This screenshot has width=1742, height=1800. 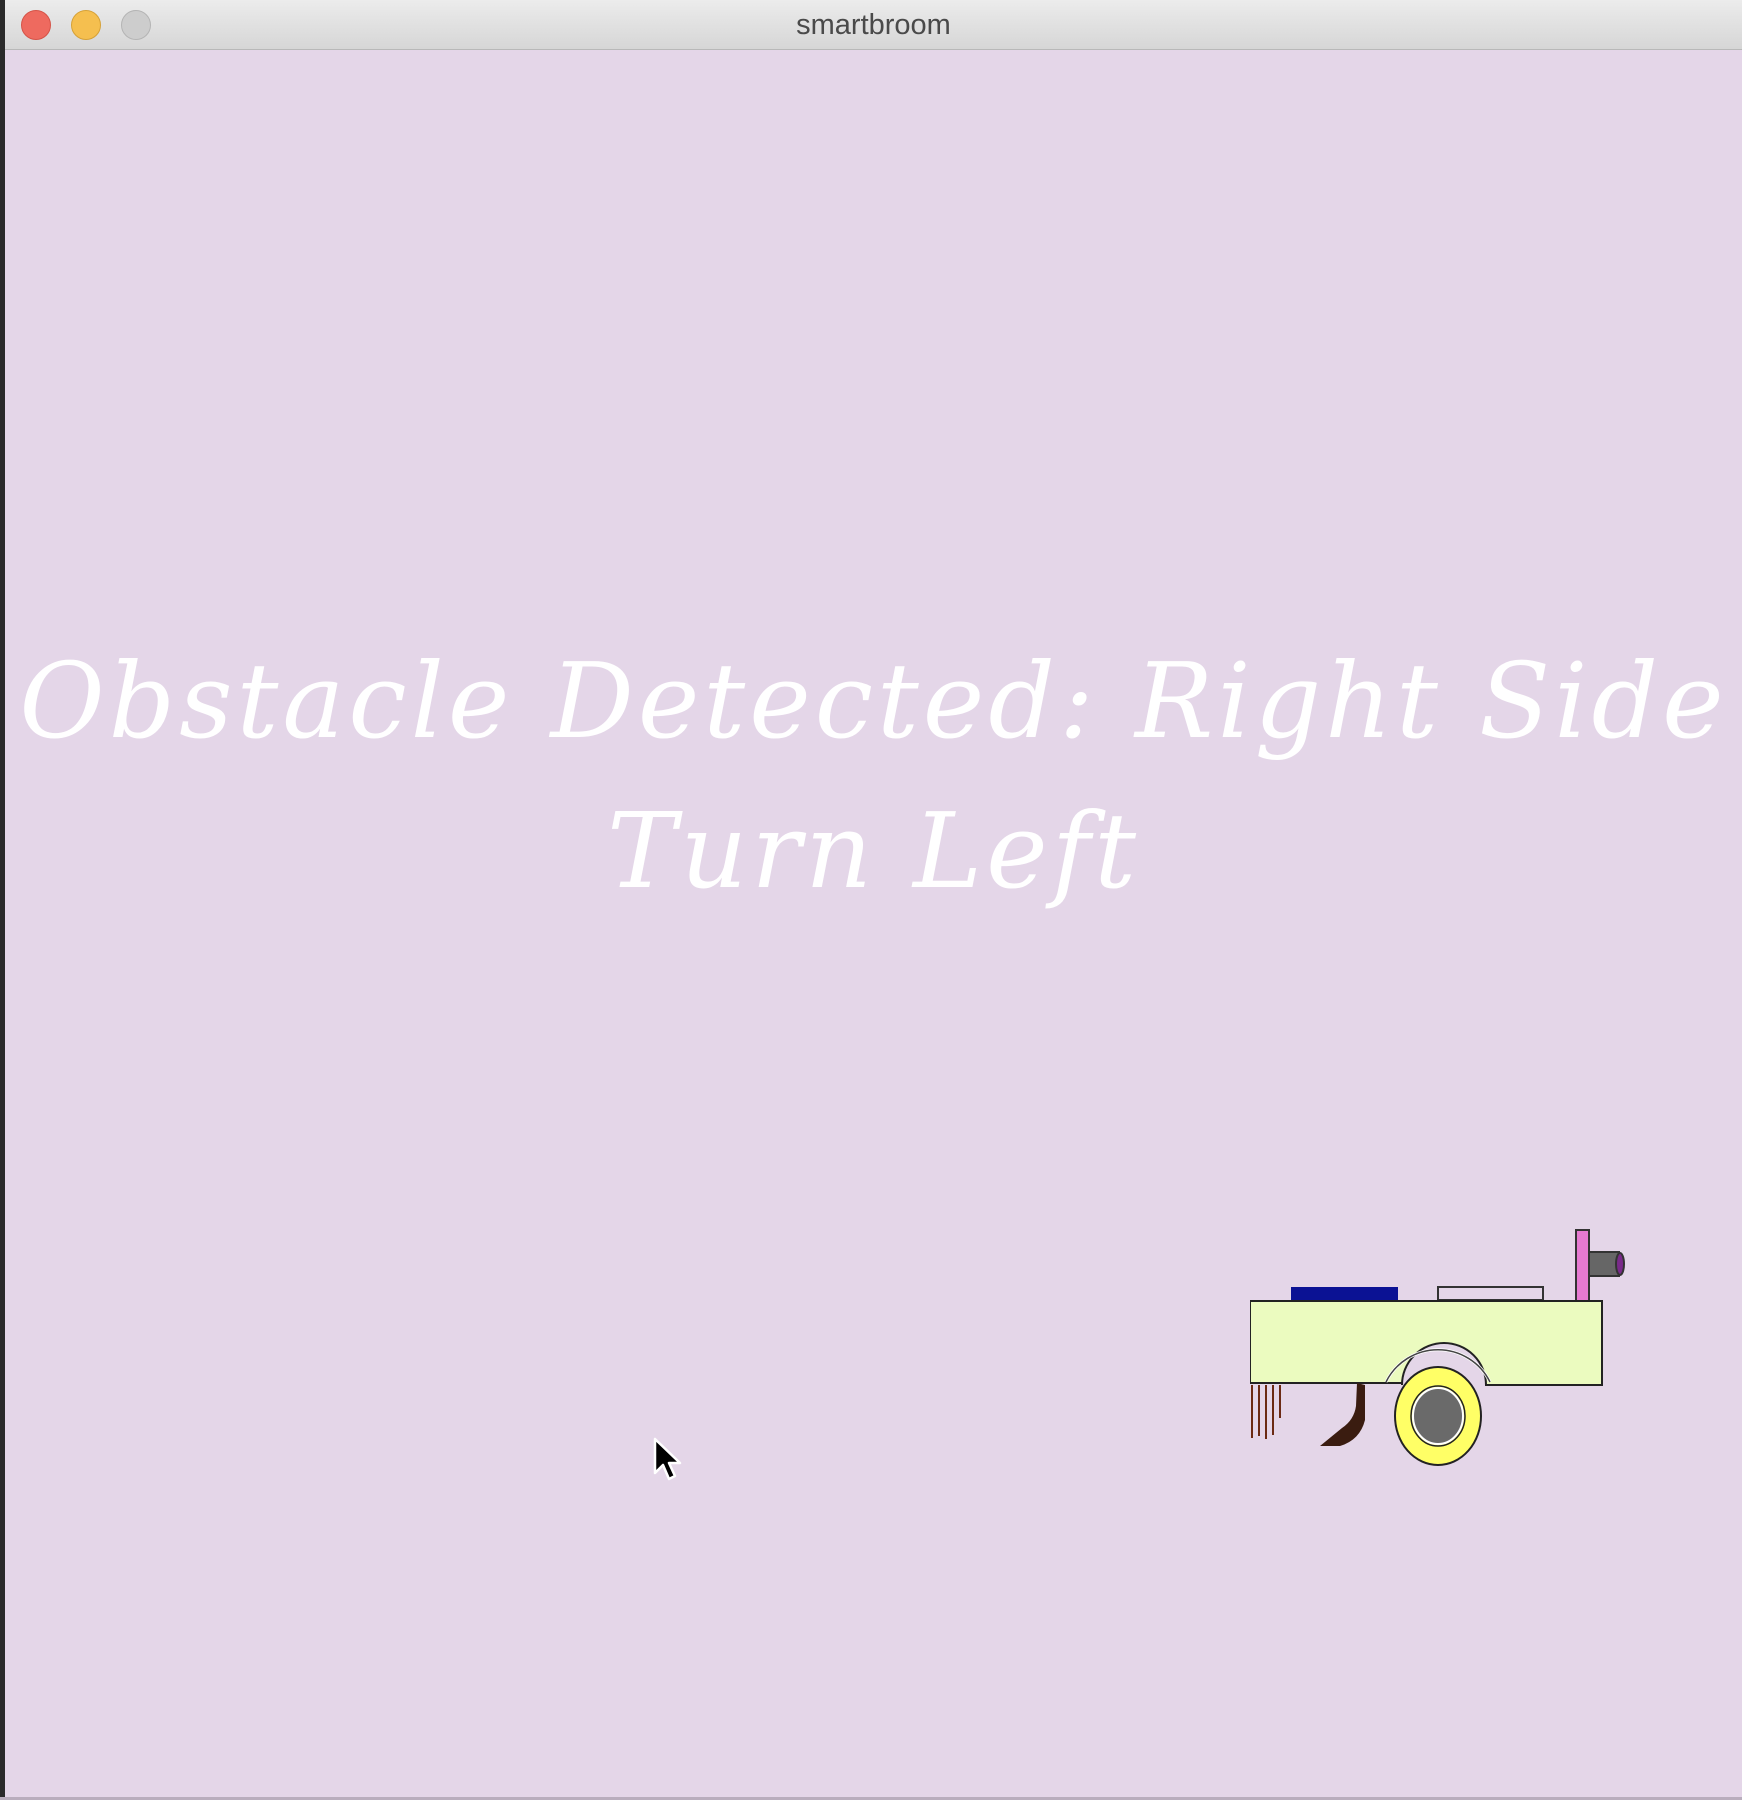 I want to click on window-title: smartbroom, so click(x=873, y=25).